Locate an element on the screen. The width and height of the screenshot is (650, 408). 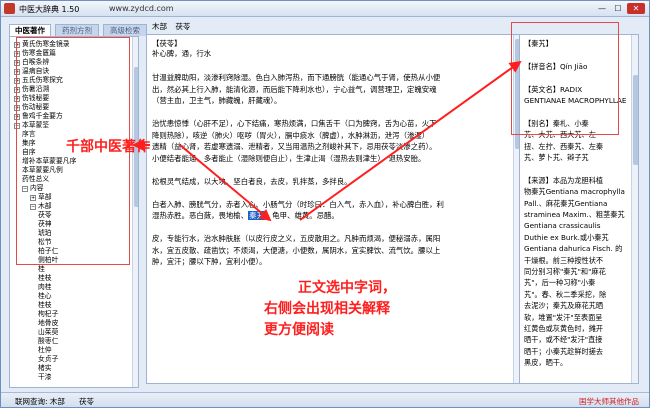
tree-item: 自序 is located at coordinates (29, 152).